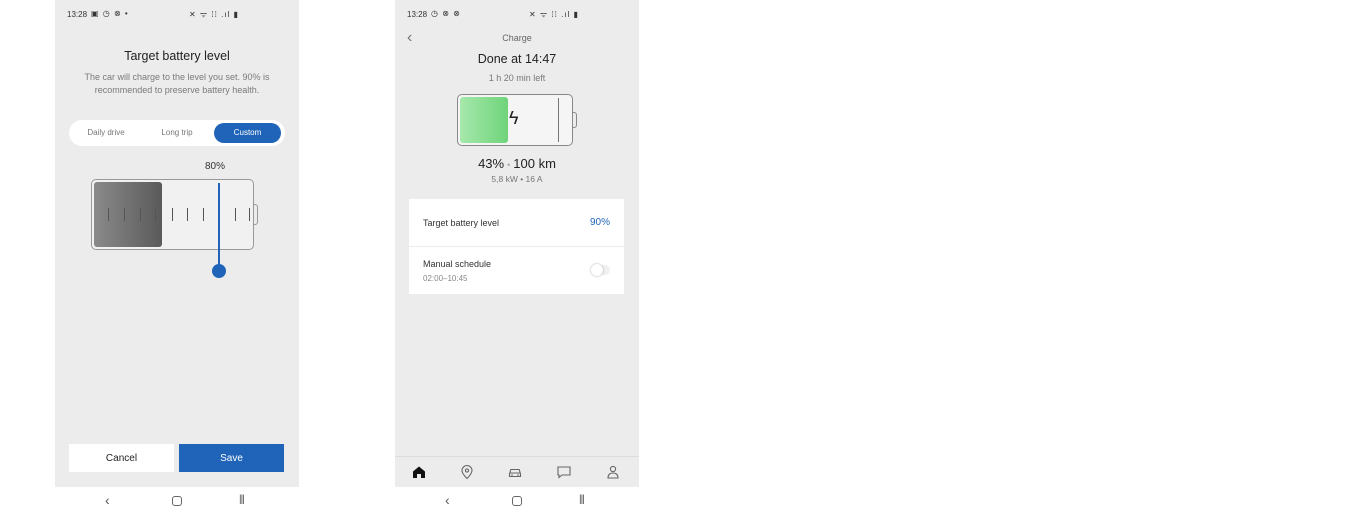 The width and height of the screenshot is (1366, 515). I want to click on car-icon, so click(516, 472).